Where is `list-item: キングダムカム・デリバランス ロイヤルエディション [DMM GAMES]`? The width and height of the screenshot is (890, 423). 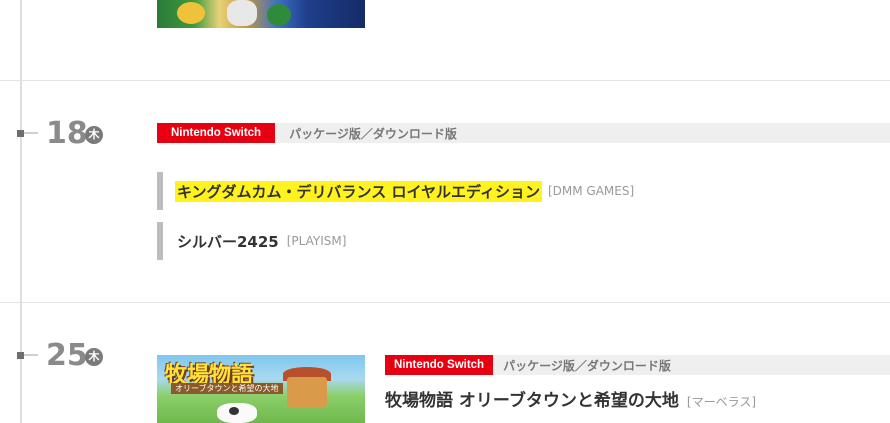
list-item: キングダムカム・デリバランス ロイヤルエディション [DMM GAMES] is located at coordinates (395, 191).